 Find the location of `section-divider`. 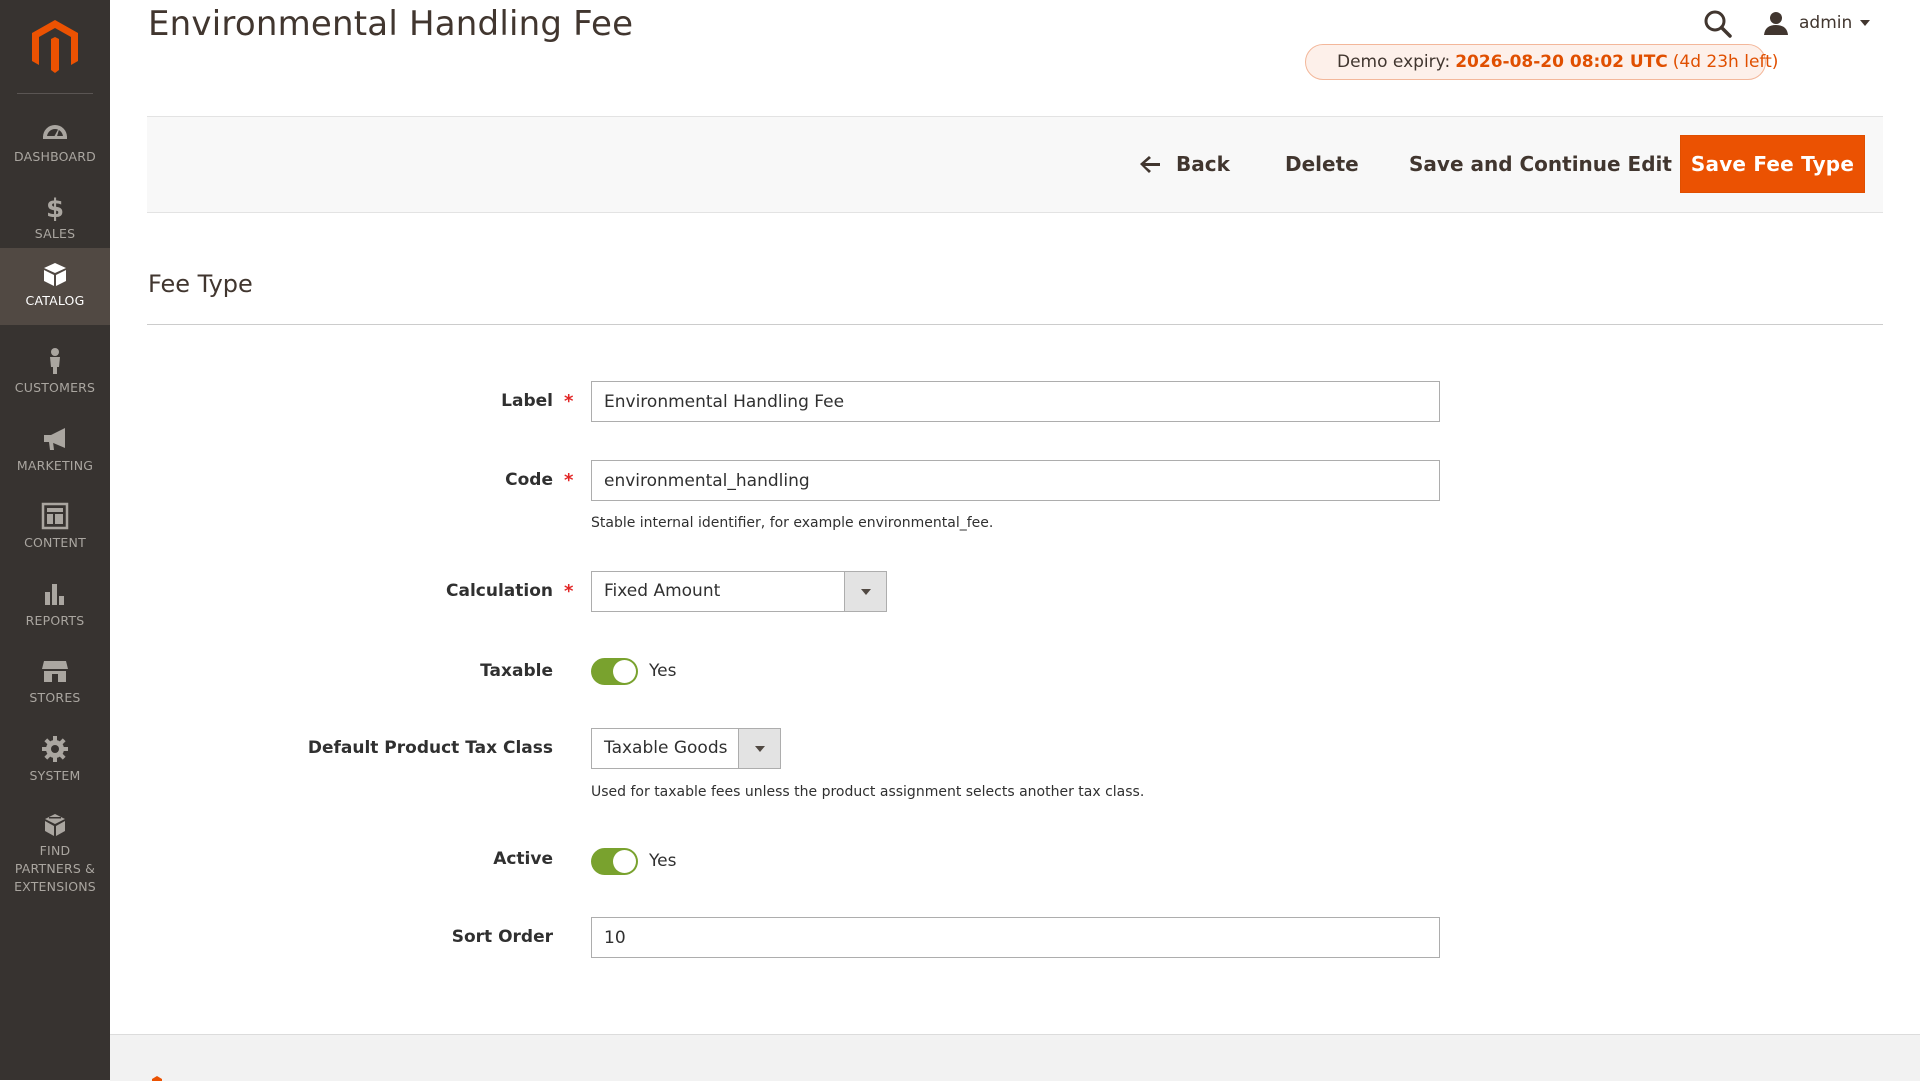

section-divider is located at coordinates (1015, 324).